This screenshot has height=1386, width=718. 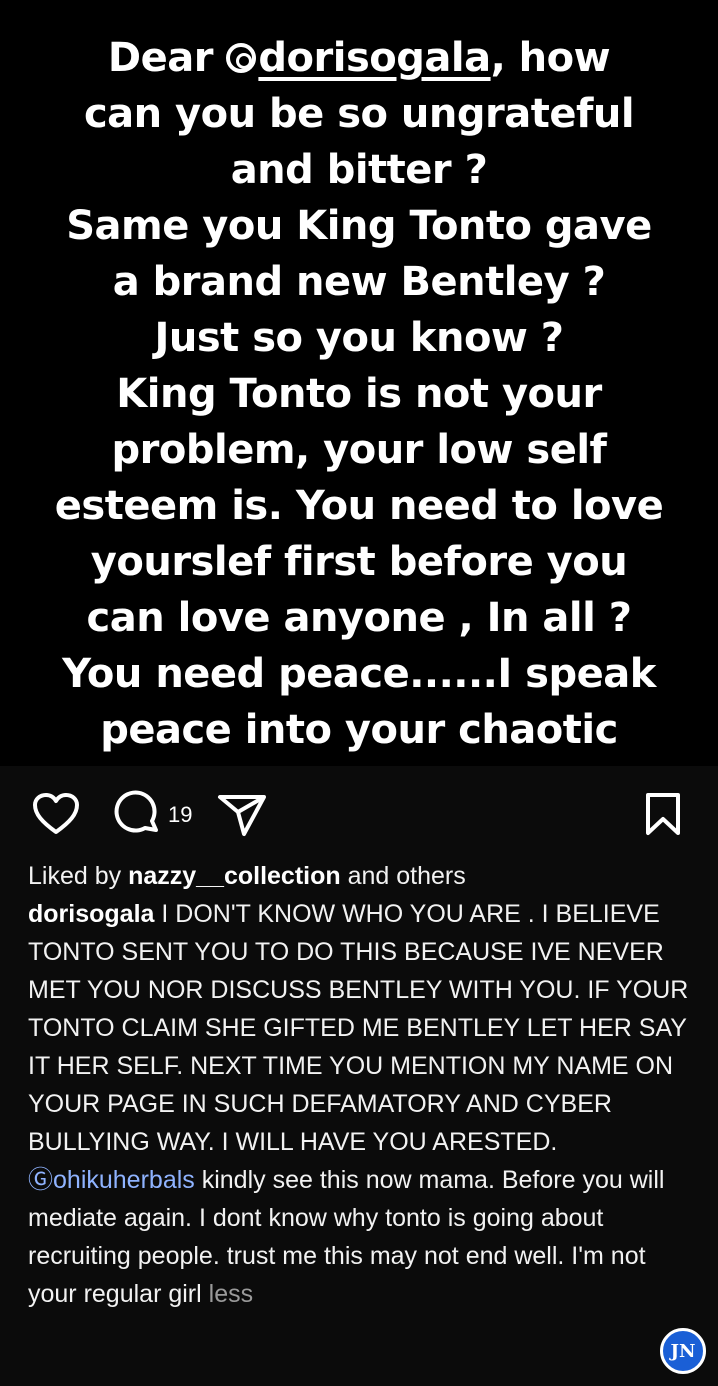 I want to click on story-line: esteem is. You need to love, so click(x=359, y=506).